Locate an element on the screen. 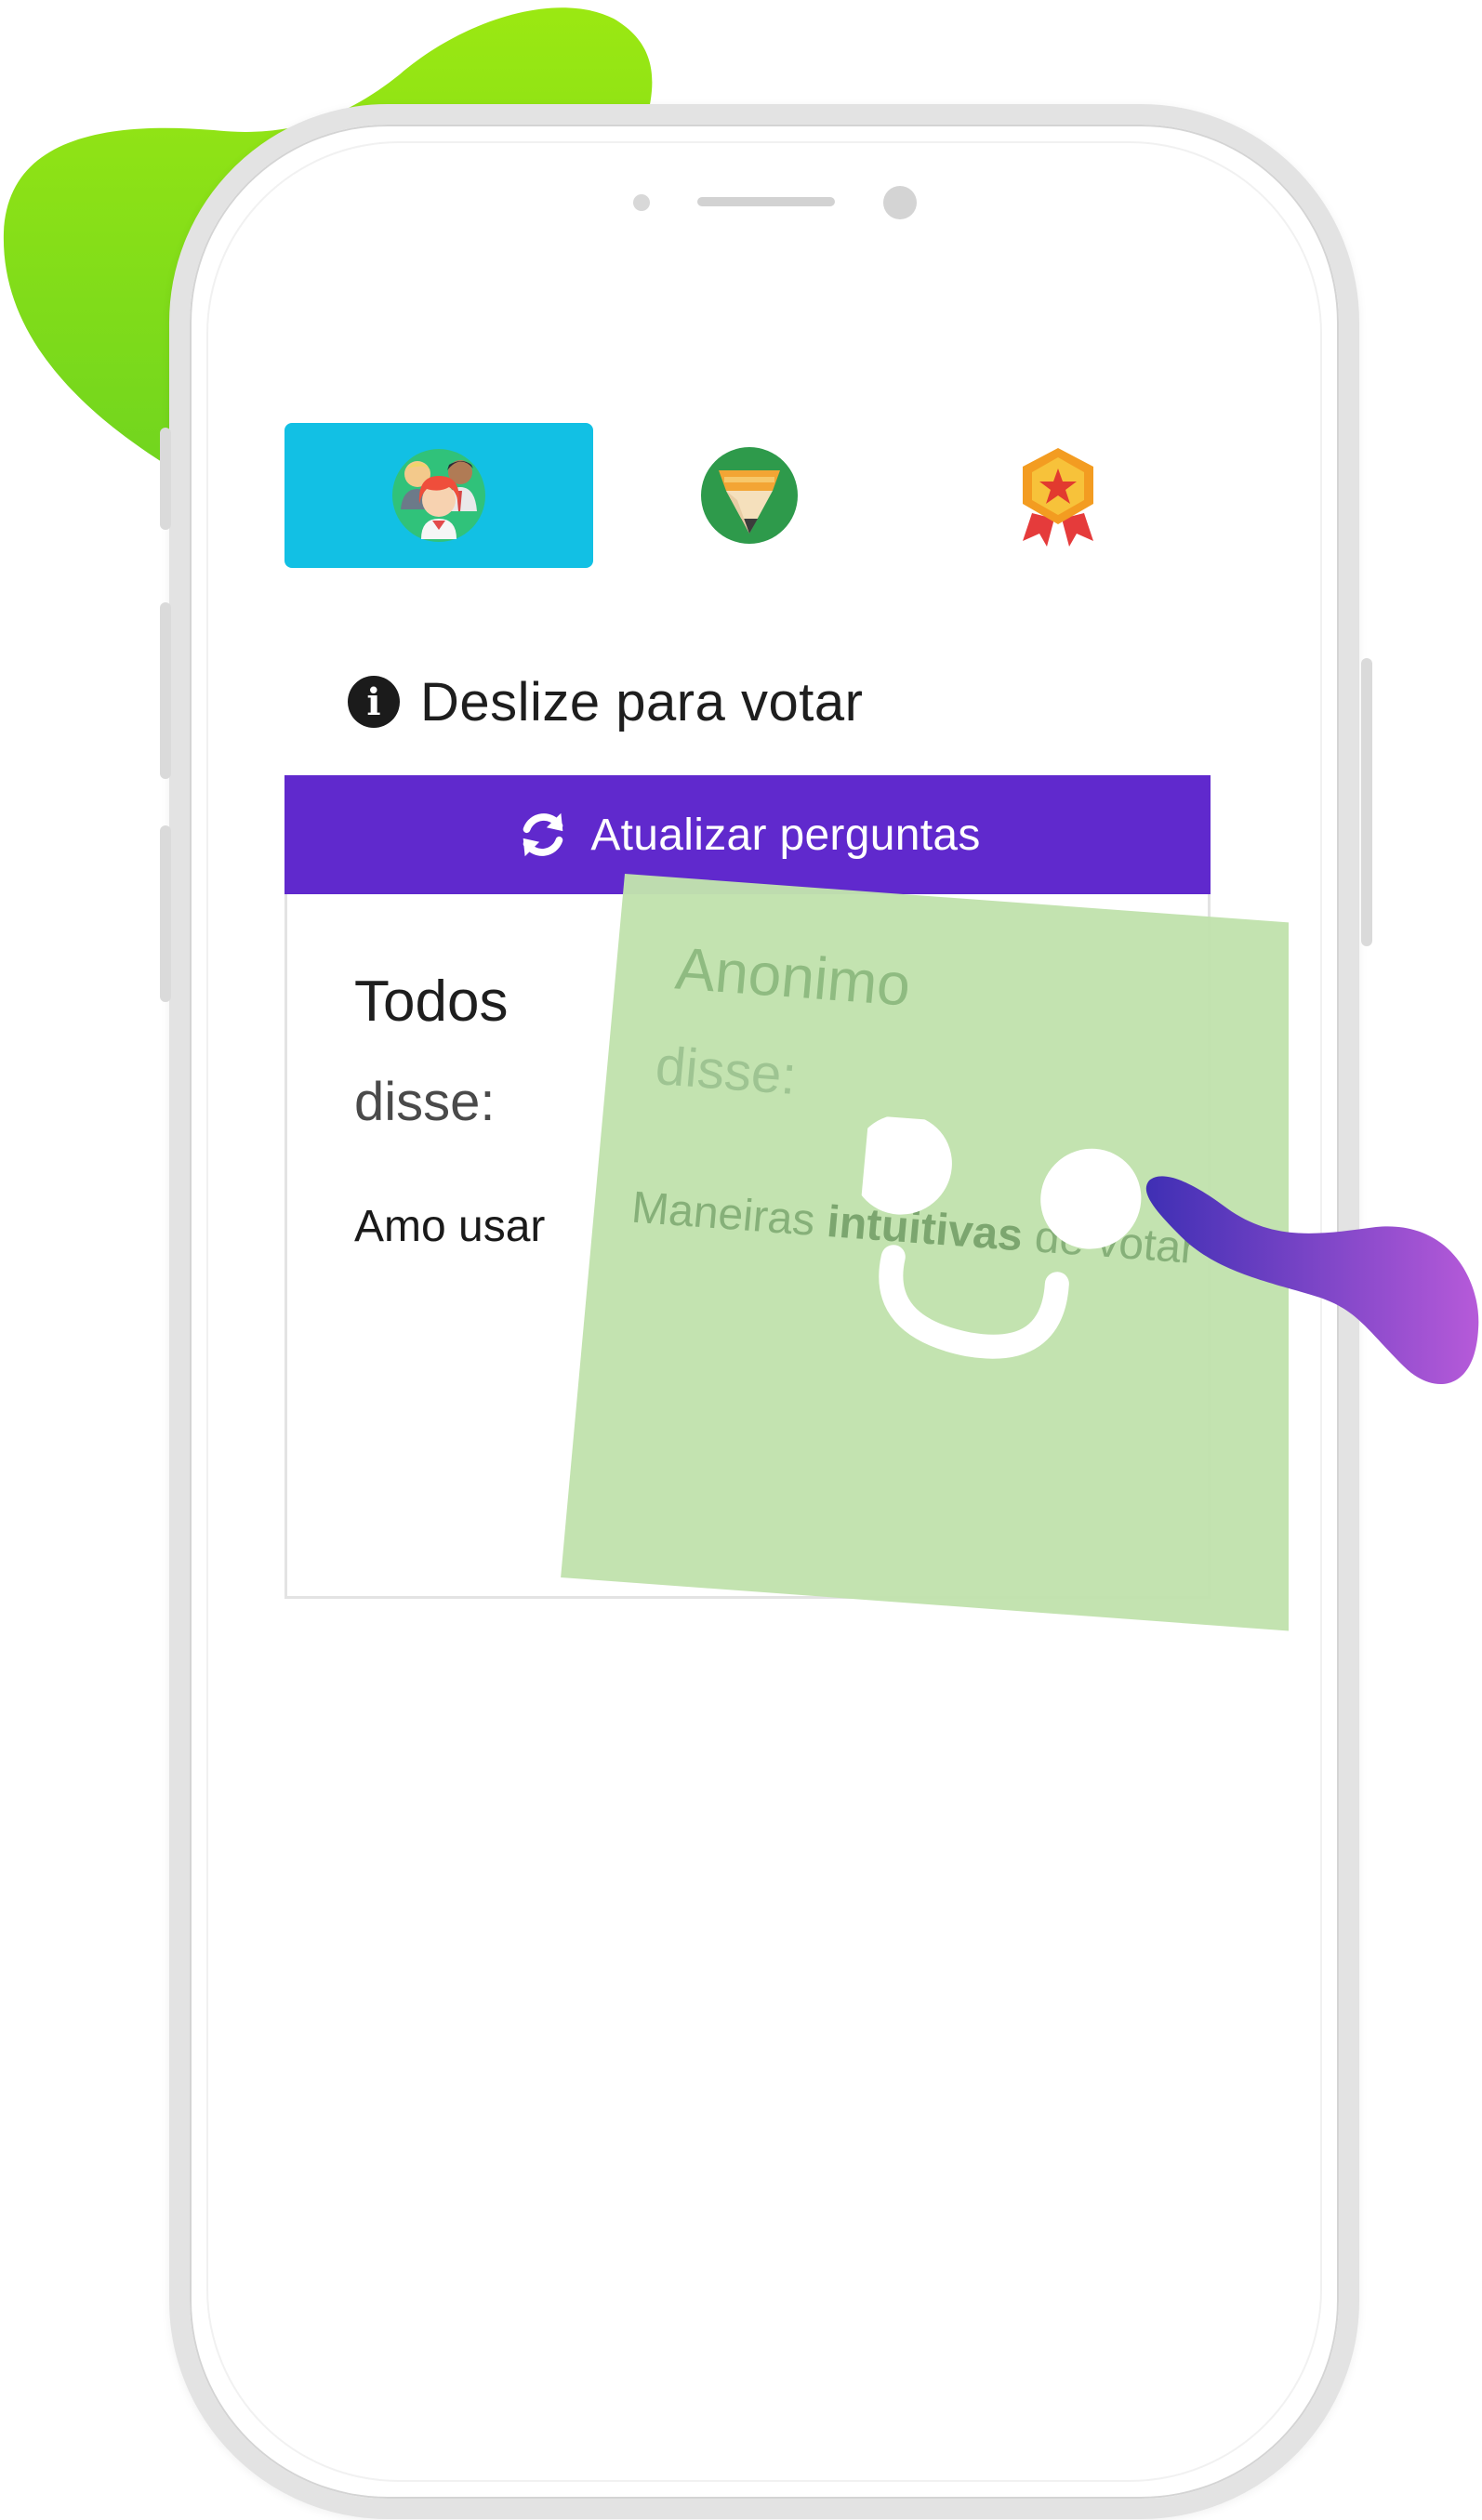 The width and height of the screenshot is (1482, 2520). swiped-question-said-label: disse: is located at coordinates (726, 1071).